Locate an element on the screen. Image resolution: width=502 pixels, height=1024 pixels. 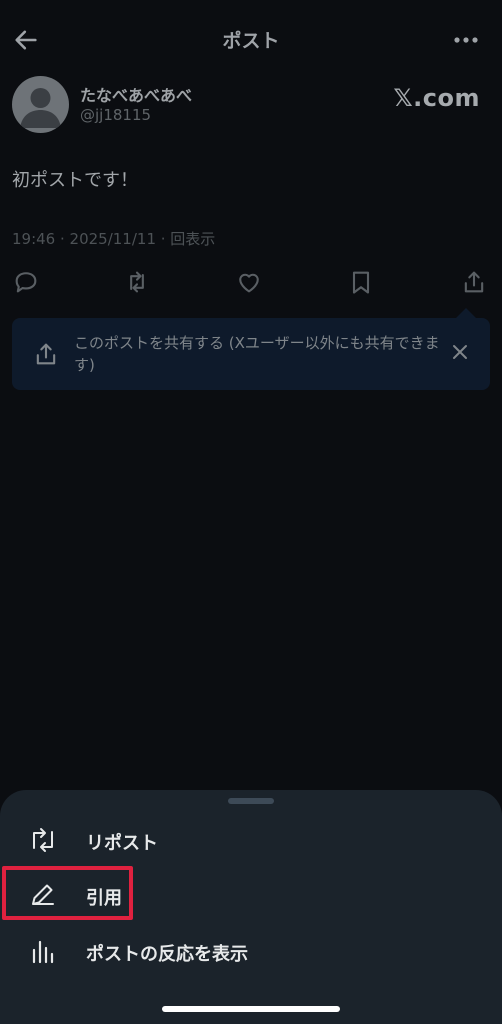
sheet-grabber is located at coordinates (251, 801).